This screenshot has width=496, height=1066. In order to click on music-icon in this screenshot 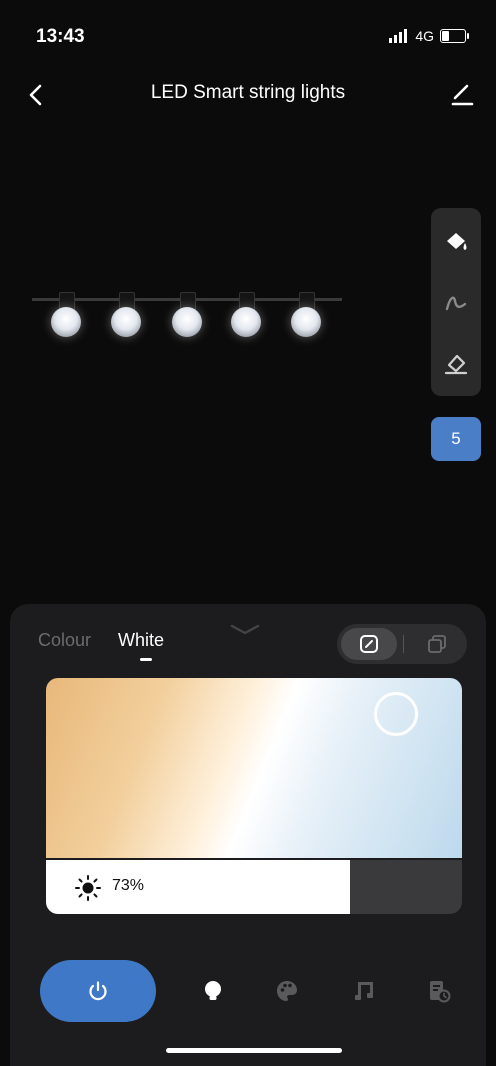, I will do `click(364, 991)`.